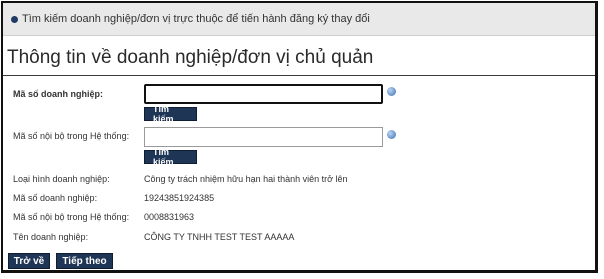 This screenshot has height=279, width=604. Describe the element at coordinates (14, 19) in the screenshot. I see `bullet-icon` at that location.